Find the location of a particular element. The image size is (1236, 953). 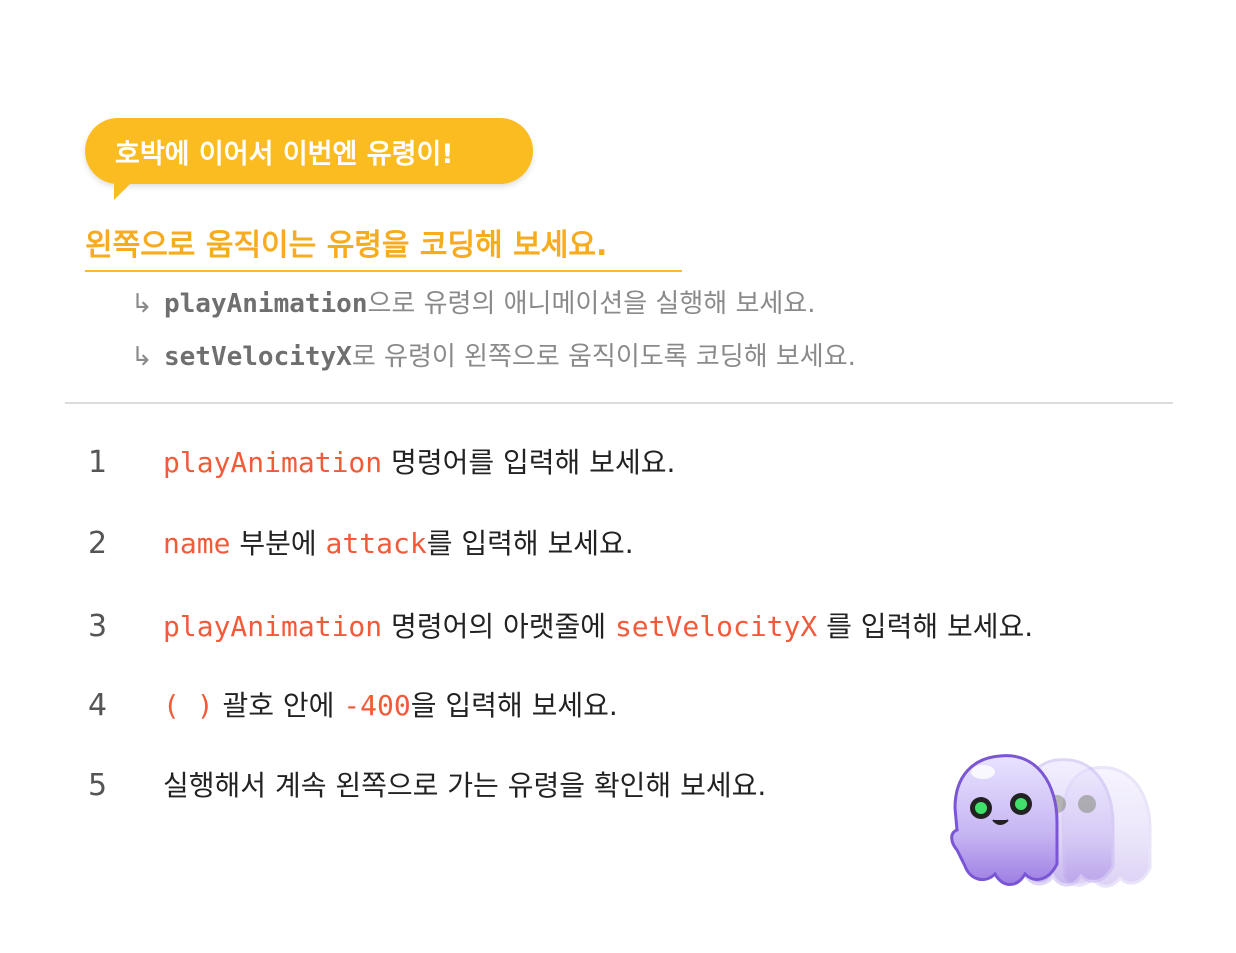

step-2: 2 name 부분에 attack를 입력해 보세요. is located at coordinates (361, 544).